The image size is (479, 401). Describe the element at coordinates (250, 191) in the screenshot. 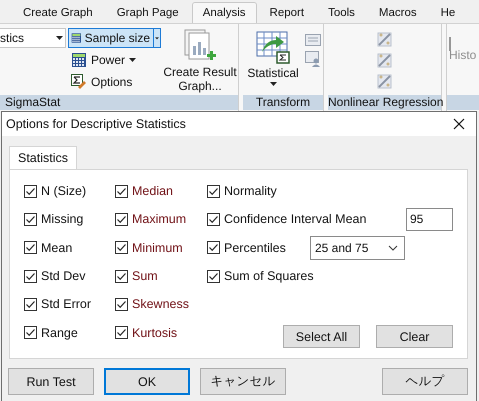

I see `checkbox-label: Normality` at that location.